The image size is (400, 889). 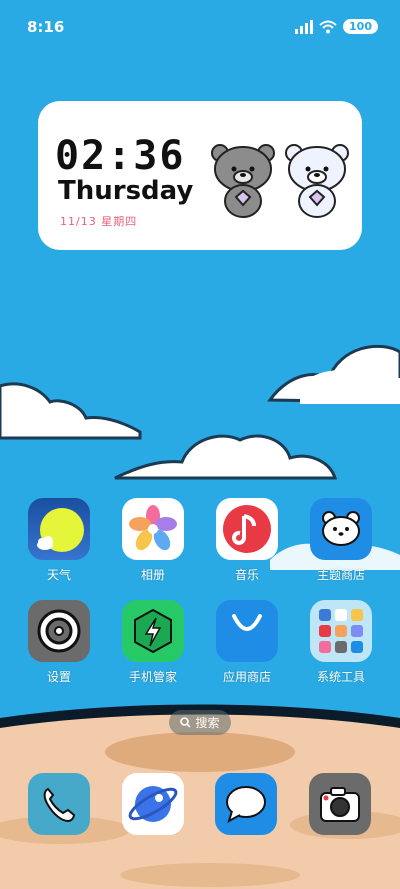 What do you see at coordinates (58, 575) in the screenshot?
I see `app-label: 天气` at bounding box center [58, 575].